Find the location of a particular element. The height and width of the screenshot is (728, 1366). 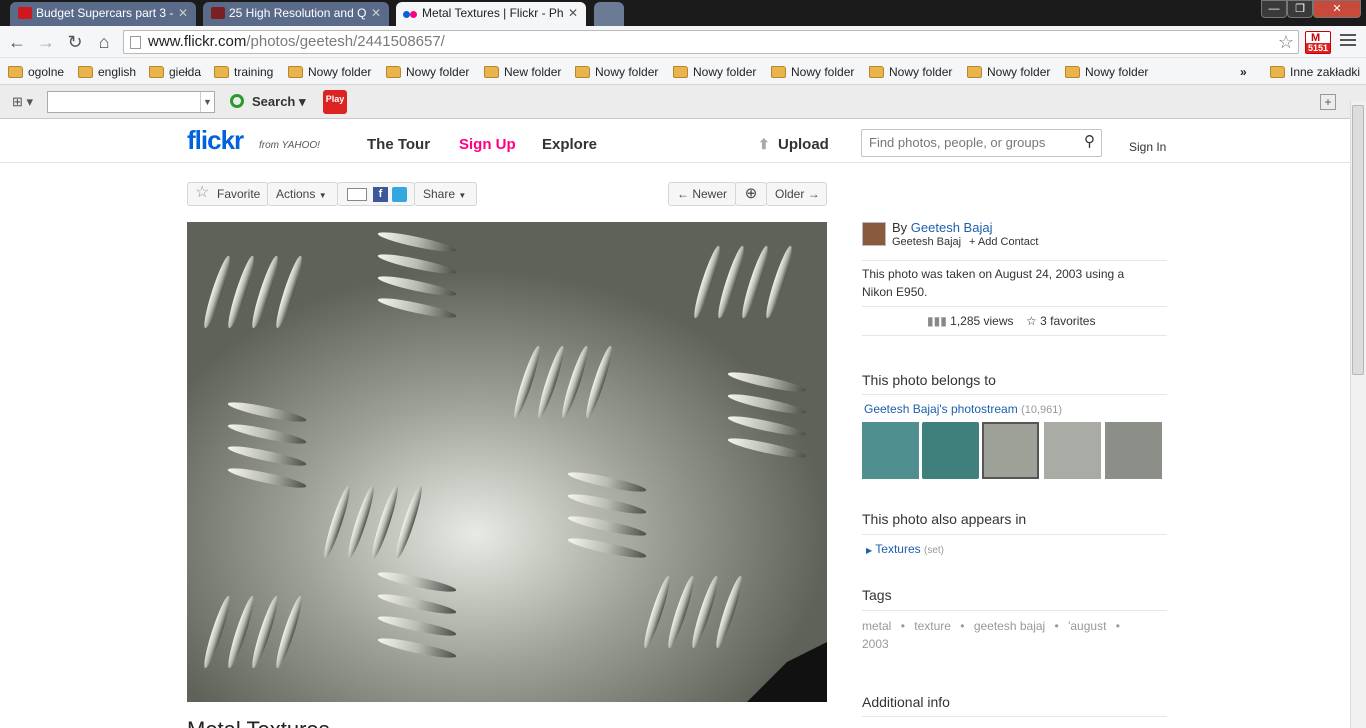

newer-button: ← Newer is located at coordinates (702, 194).